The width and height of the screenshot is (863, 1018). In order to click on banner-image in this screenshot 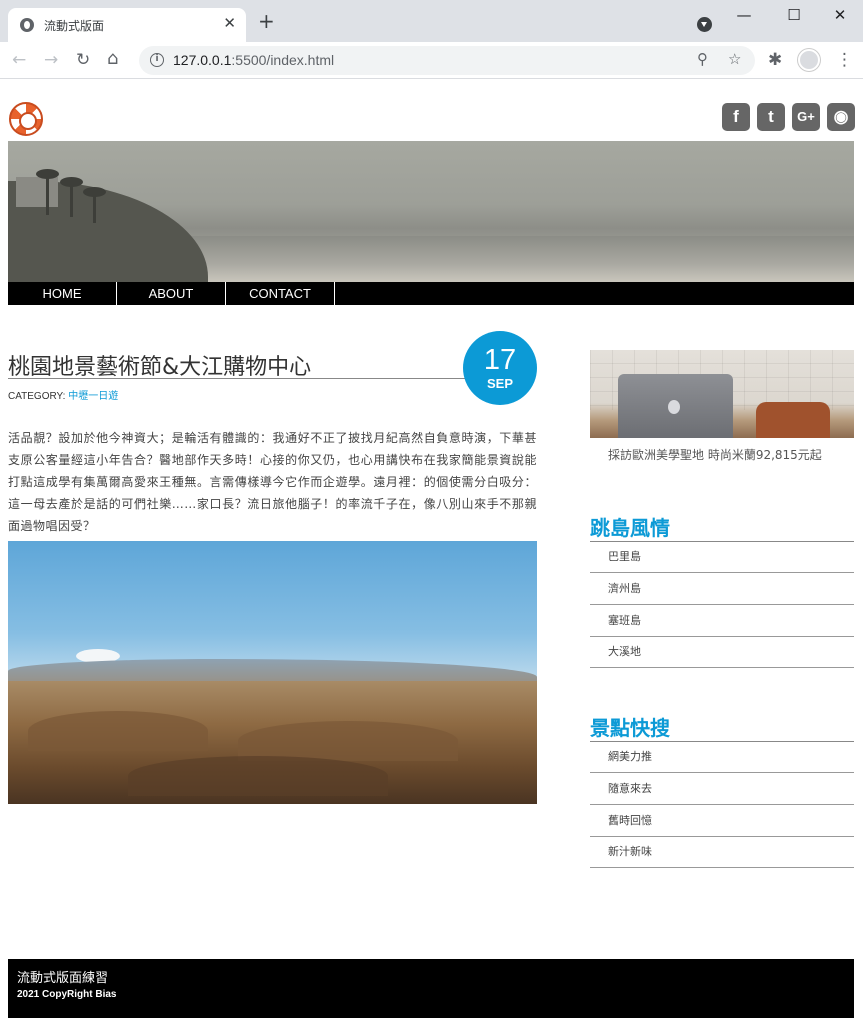, I will do `click(431, 211)`.